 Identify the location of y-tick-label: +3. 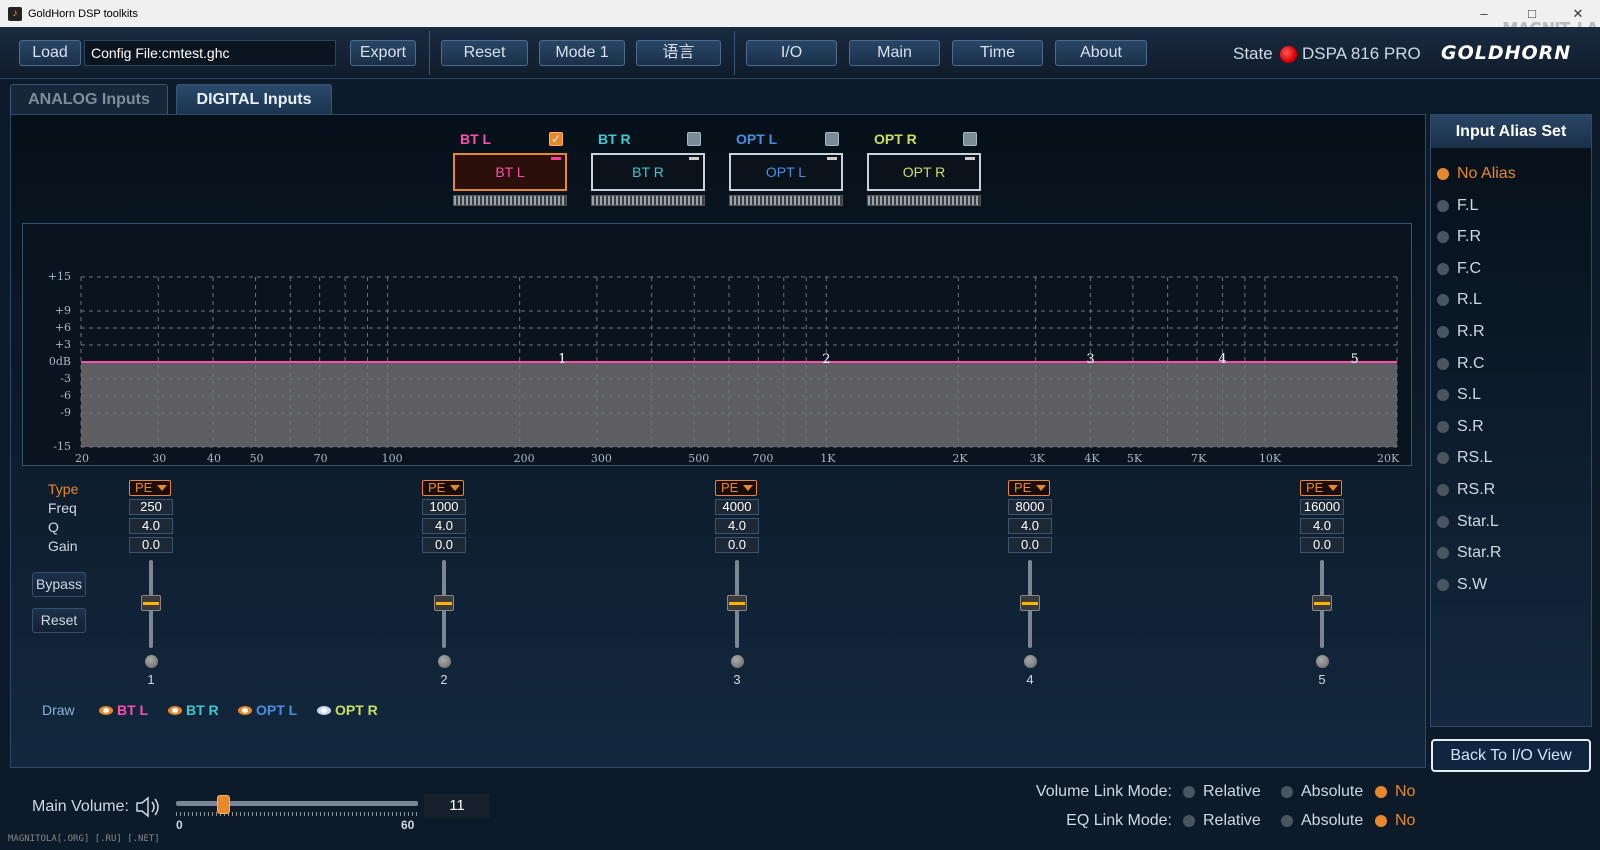
(62, 344).